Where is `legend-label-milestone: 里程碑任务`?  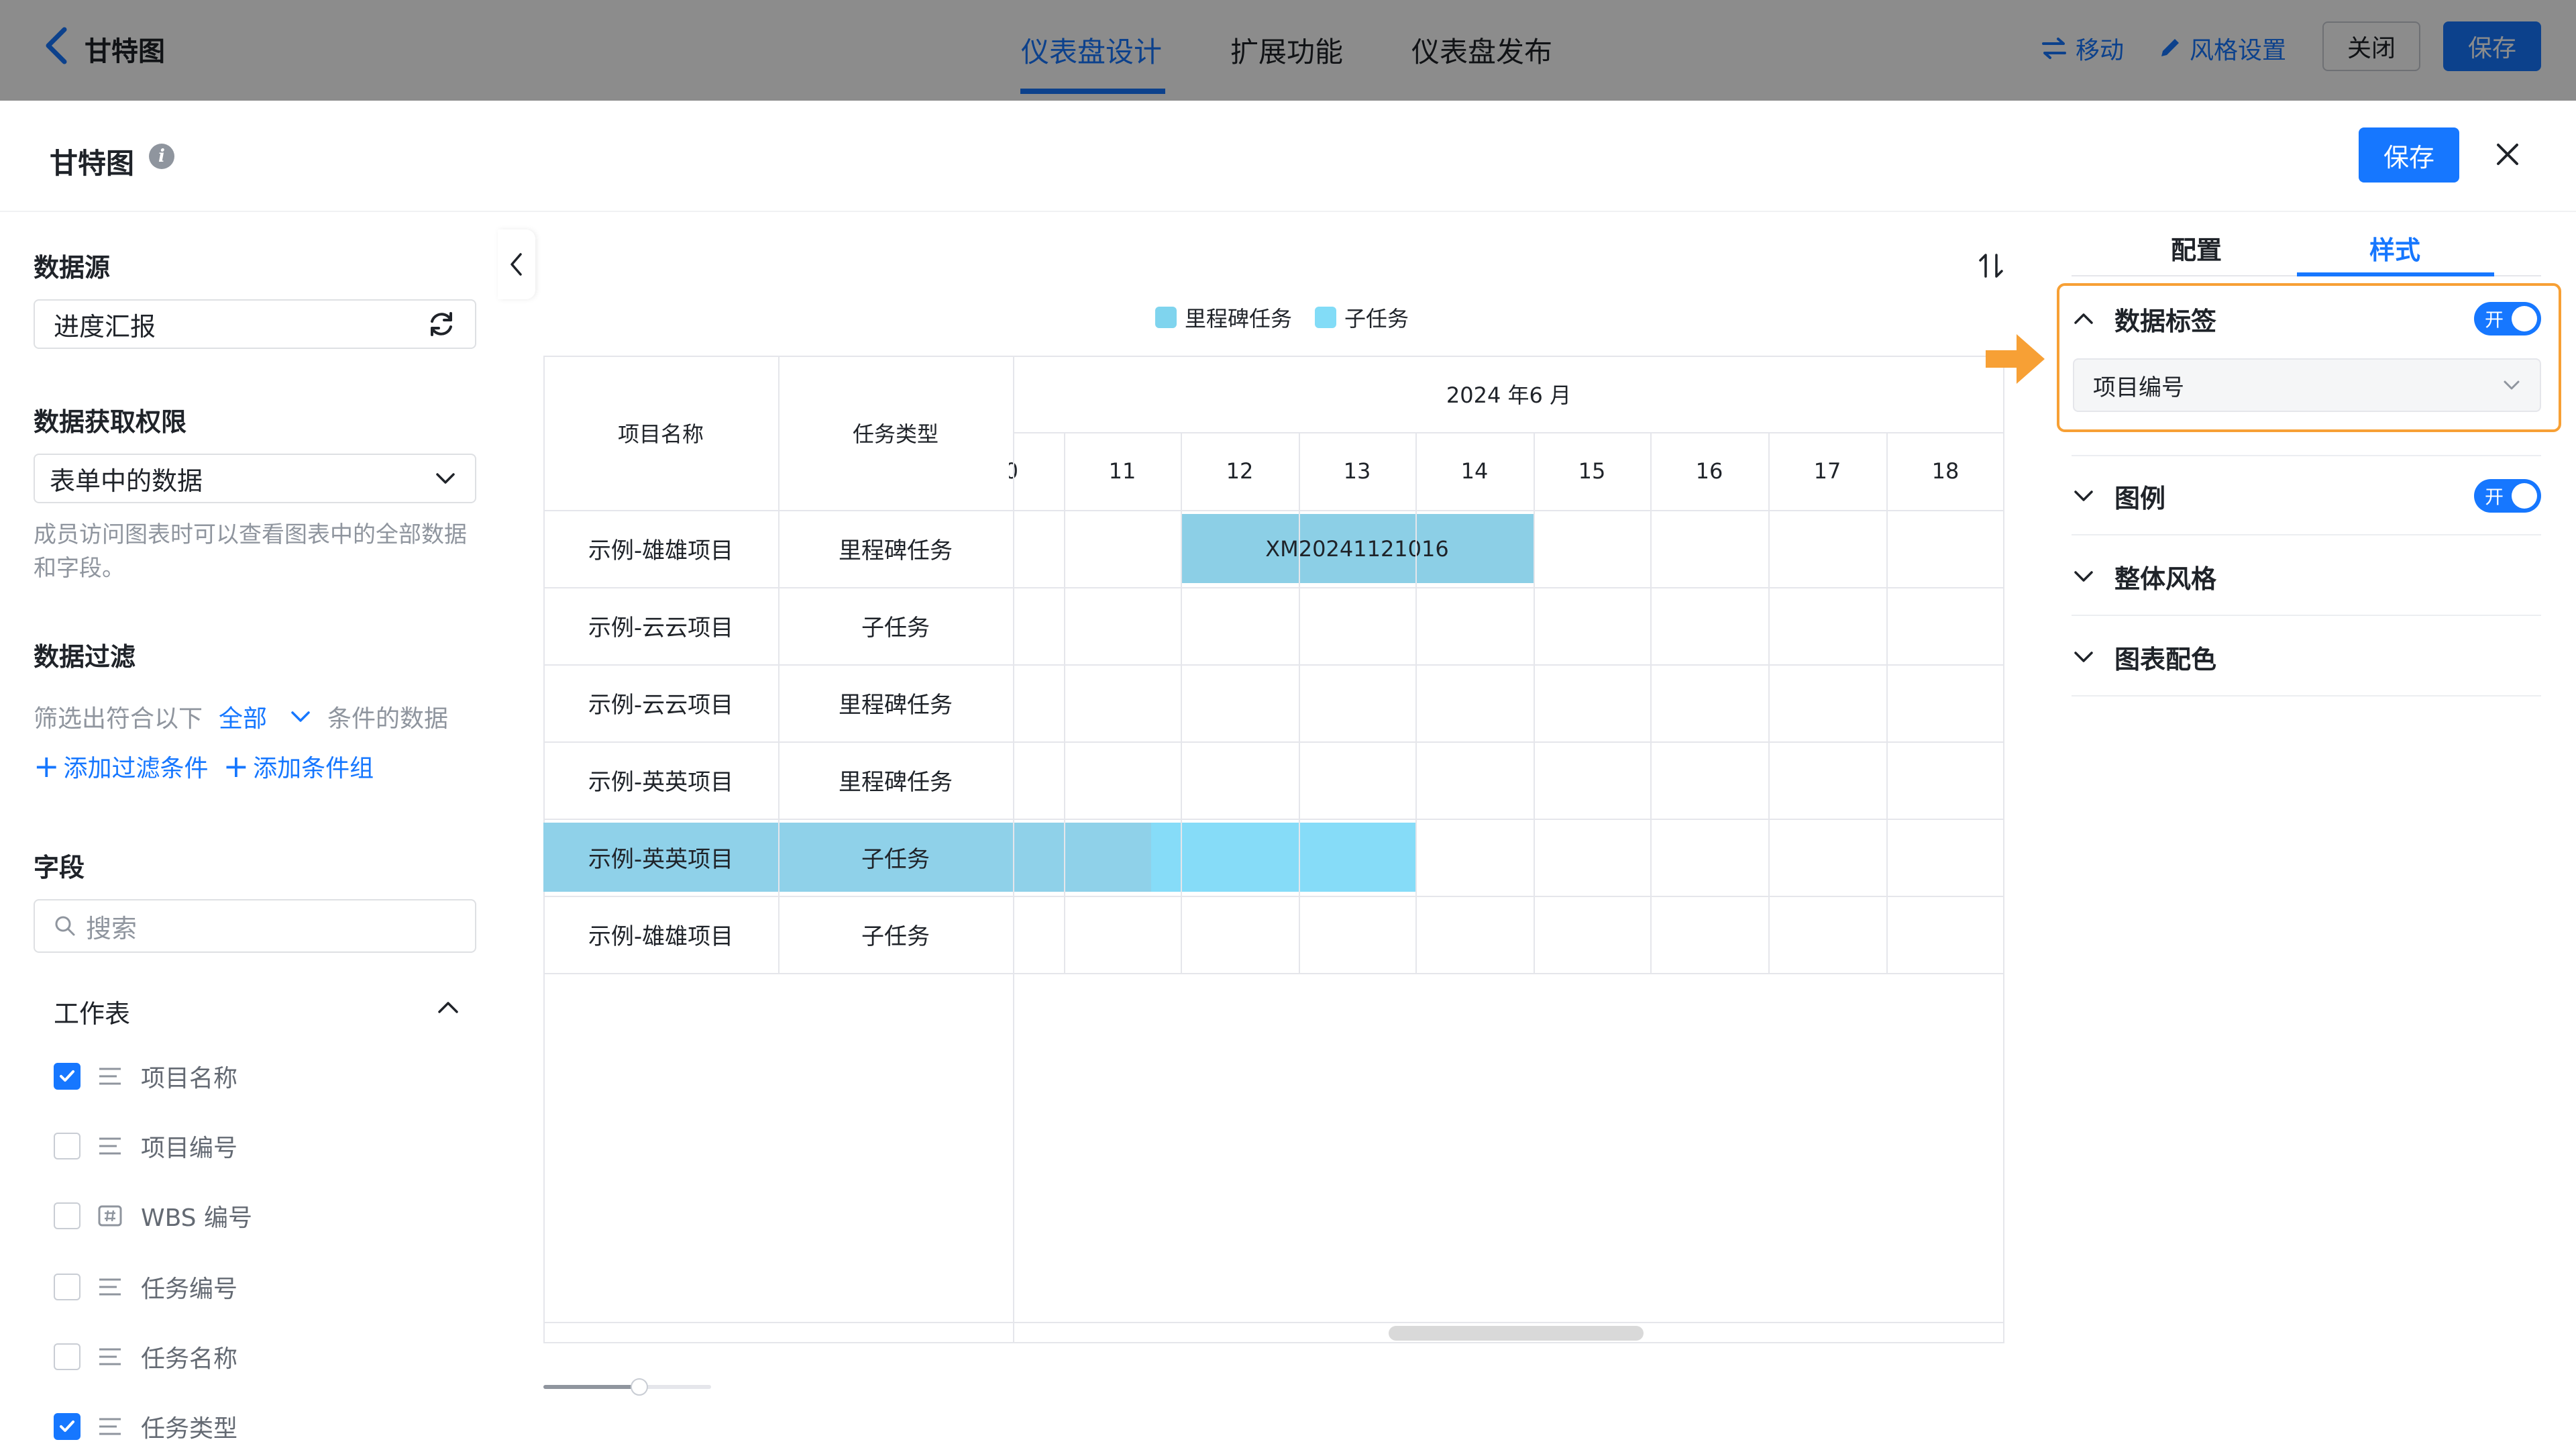
legend-label-milestone: 里程碑任务 is located at coordinates (1239, 318).